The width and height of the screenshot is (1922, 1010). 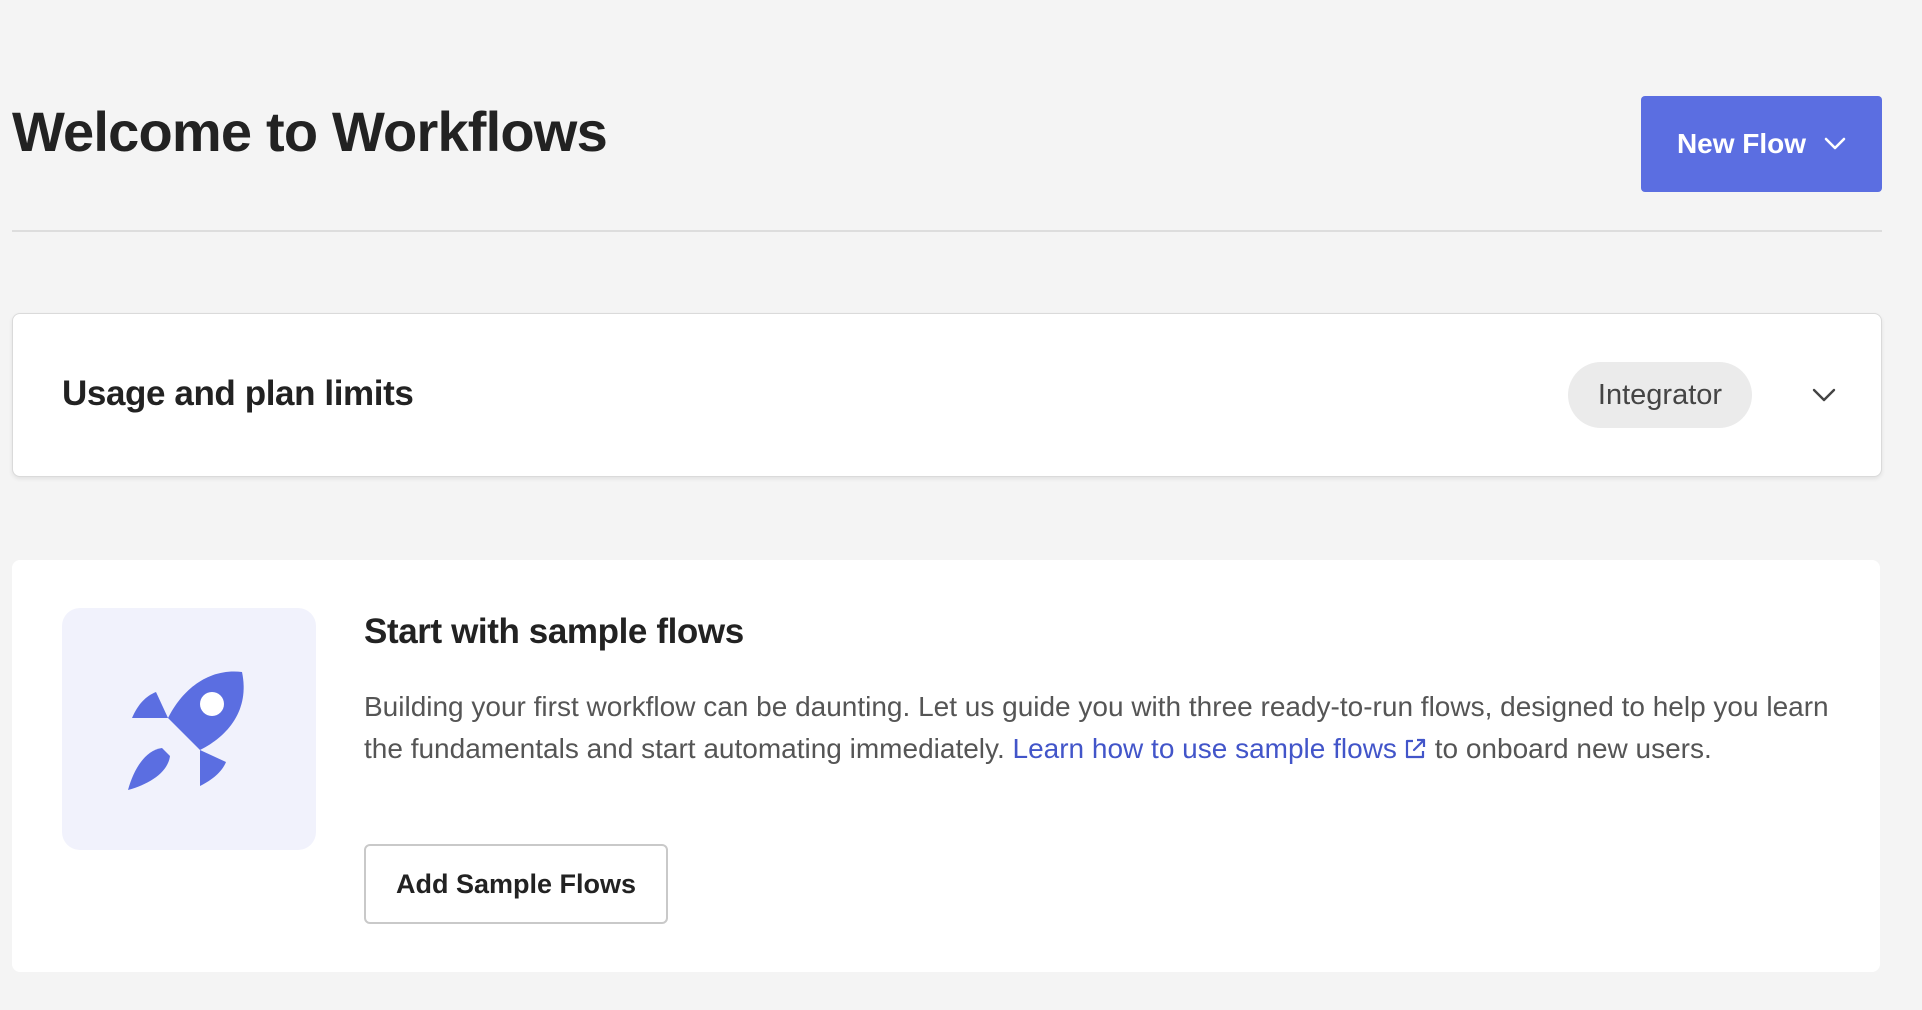 What do you see at coordinates (947, 144) in the screenshot?
I see `page-header: Welcome to Workflows New Flow` at bounding box center [947, 144].